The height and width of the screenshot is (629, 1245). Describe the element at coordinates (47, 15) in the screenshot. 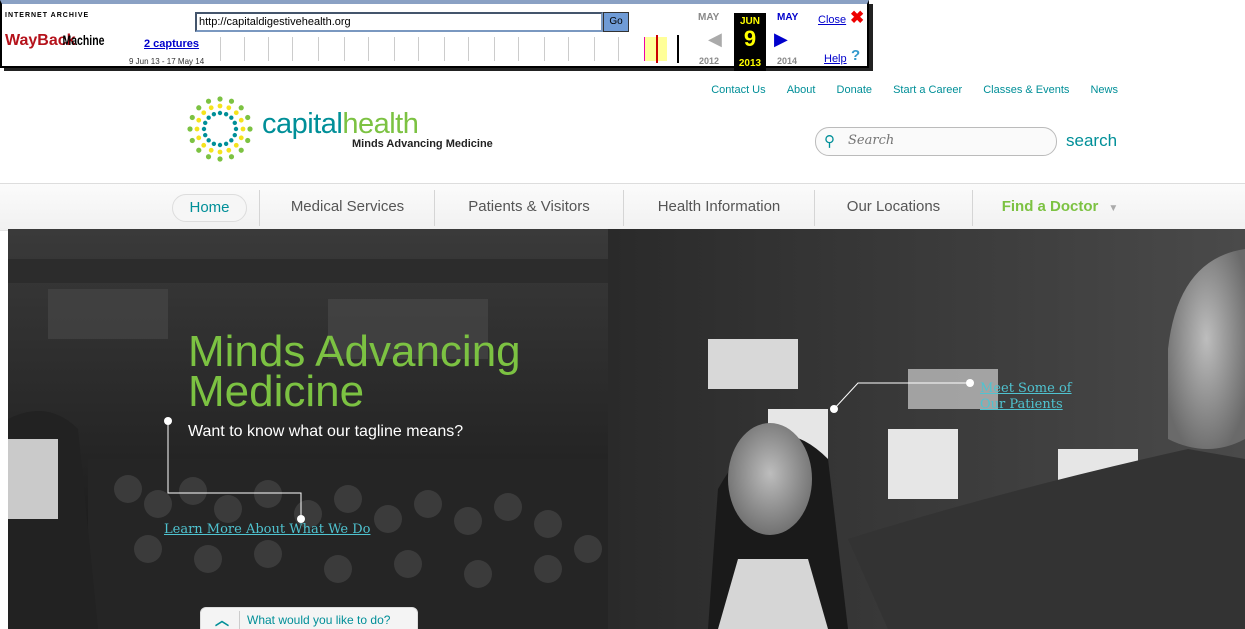

I see `internet-archive-label: INTERNET ARCHIVE` at that location.